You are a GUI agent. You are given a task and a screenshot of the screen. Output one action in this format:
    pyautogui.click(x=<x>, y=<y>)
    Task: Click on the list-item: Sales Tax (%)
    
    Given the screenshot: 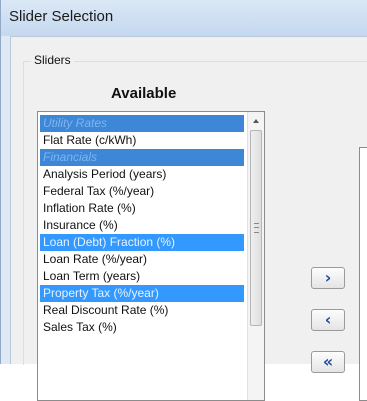 What is the action you would take?
    pyautogui.click(x=142, y=327)
    